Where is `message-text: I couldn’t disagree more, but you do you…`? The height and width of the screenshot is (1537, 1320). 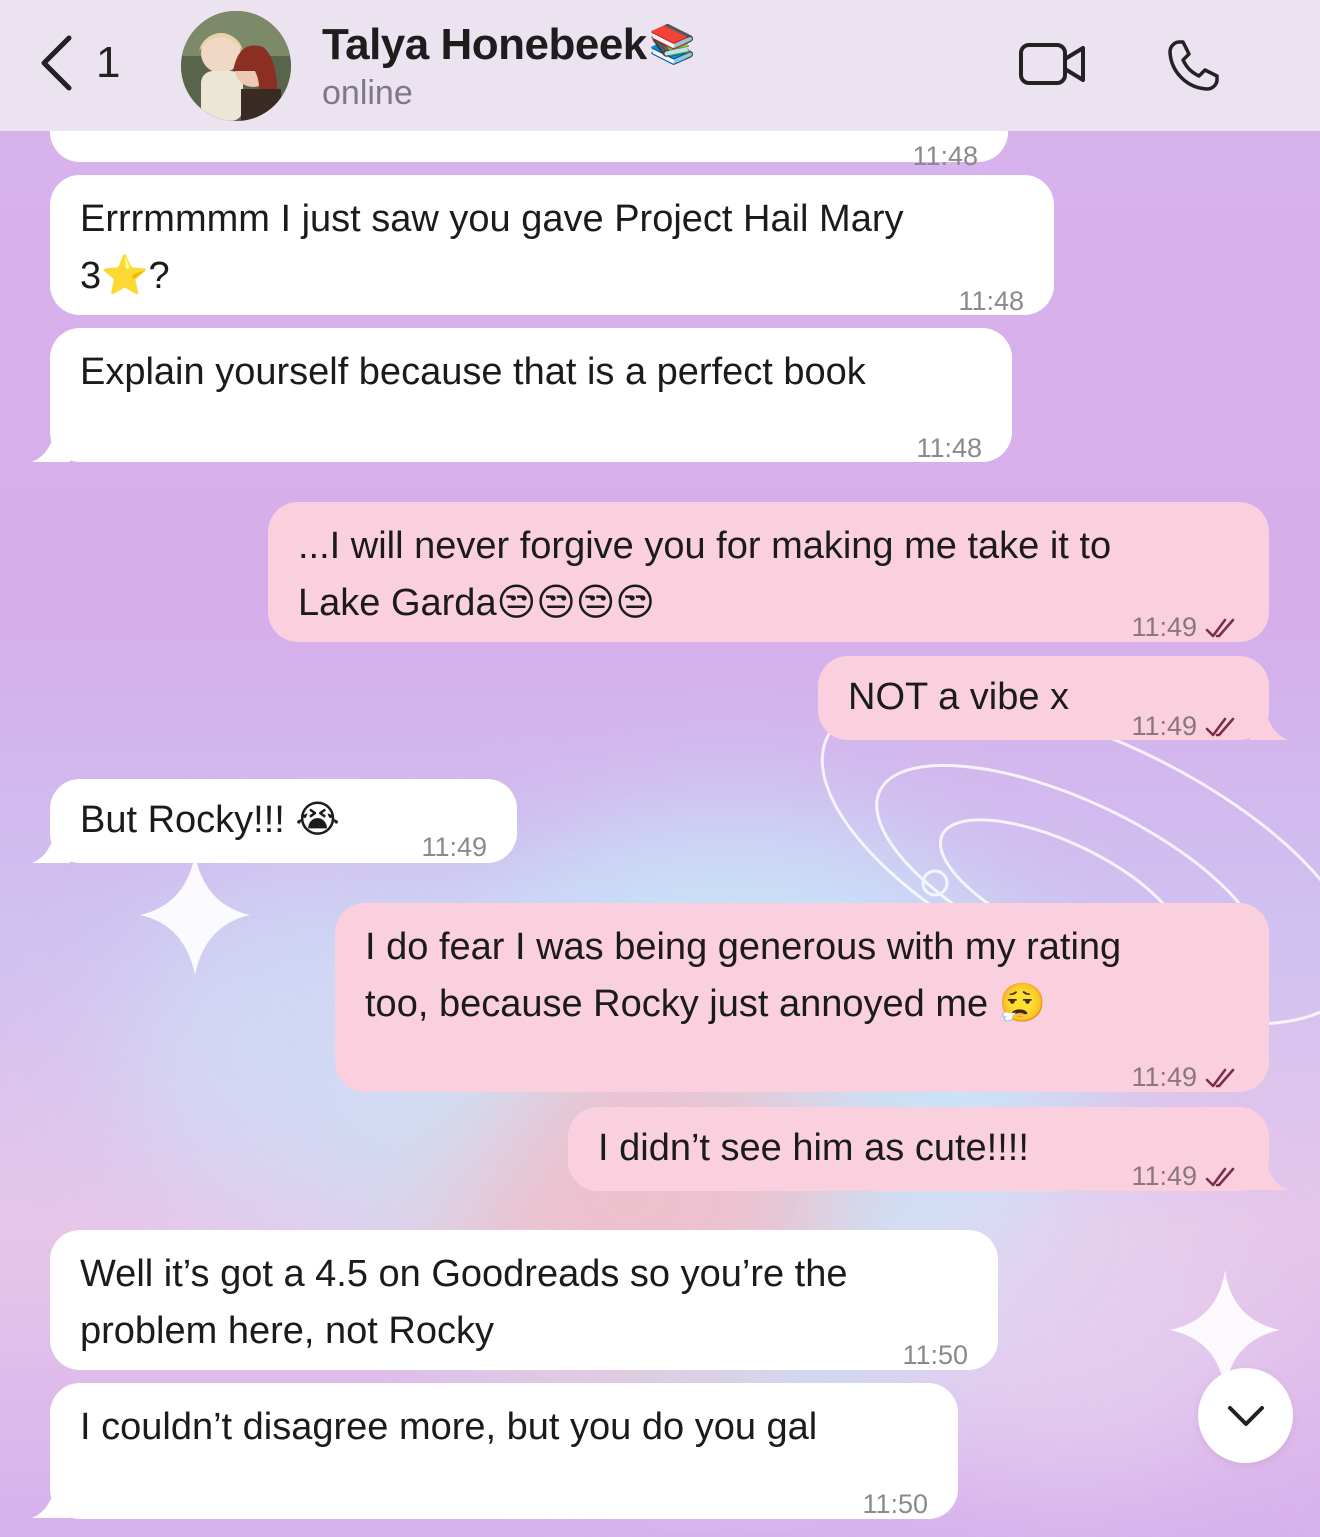
message-text: I couldn’t disagree more, but you do you… is located at coordinates (449, 1427).